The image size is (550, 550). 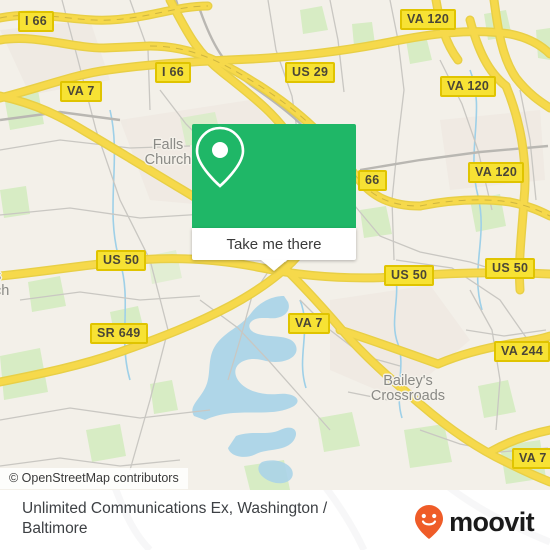 What do you see at coordinates (220, 157) in the screenshot?
I see `map-pin-icon` at bounding box center [220, 157].